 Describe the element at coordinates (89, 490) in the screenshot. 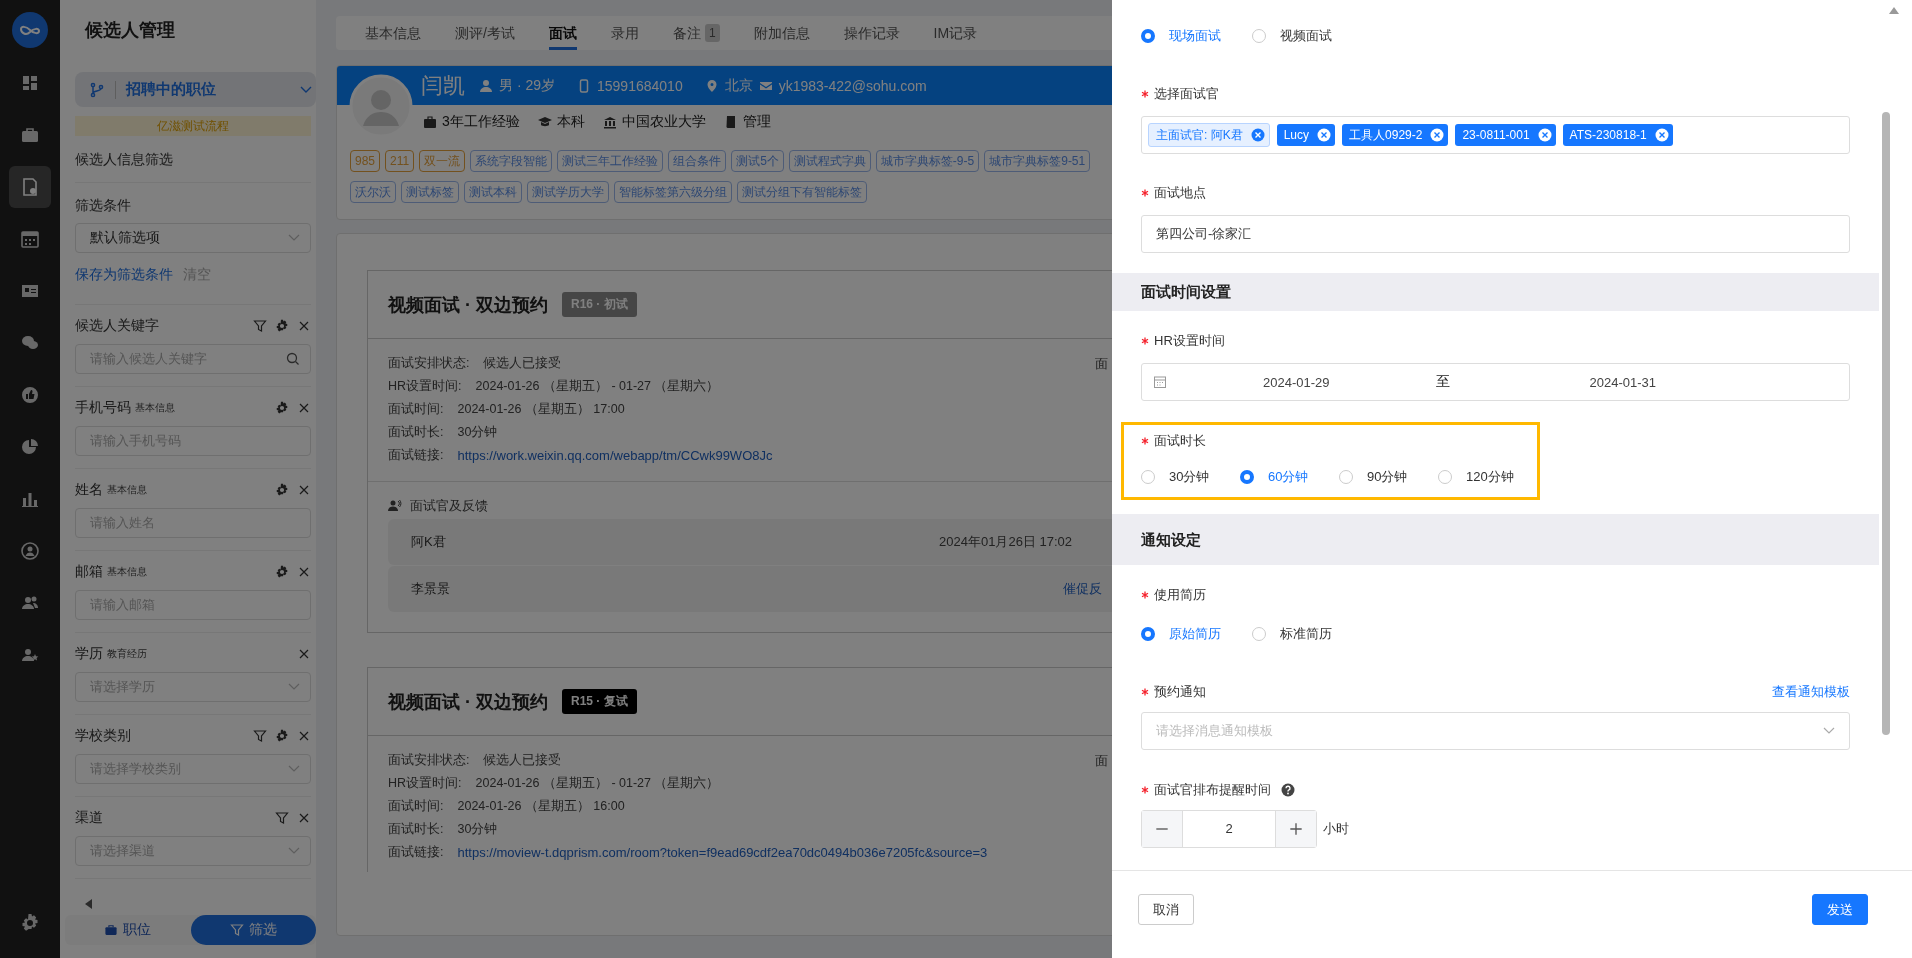

I see `filter-label: 姓名` at that location.